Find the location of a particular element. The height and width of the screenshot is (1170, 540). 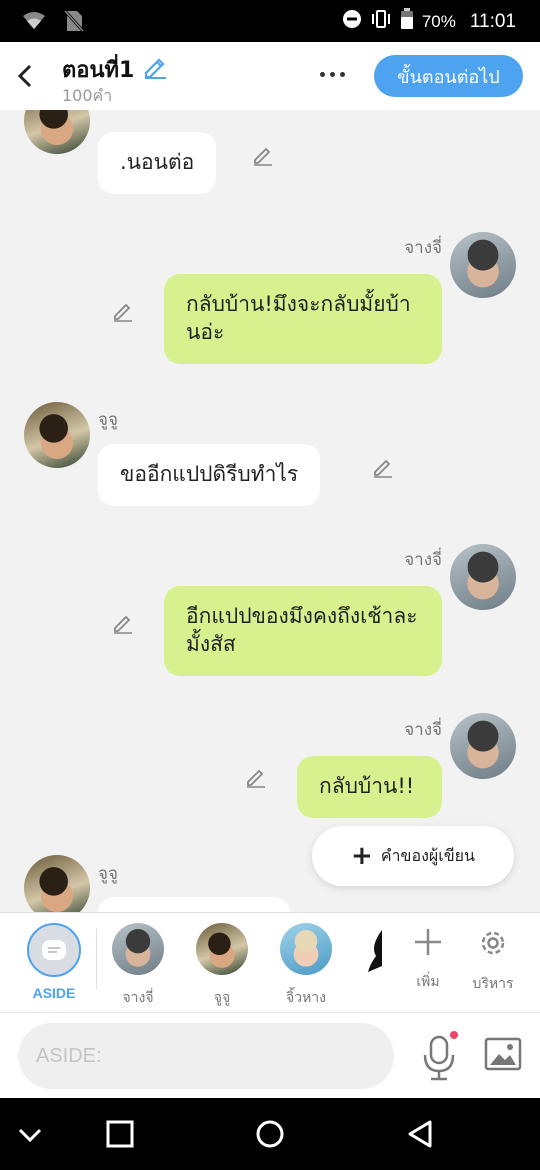

image-button is located at coordinates (503, 1054).